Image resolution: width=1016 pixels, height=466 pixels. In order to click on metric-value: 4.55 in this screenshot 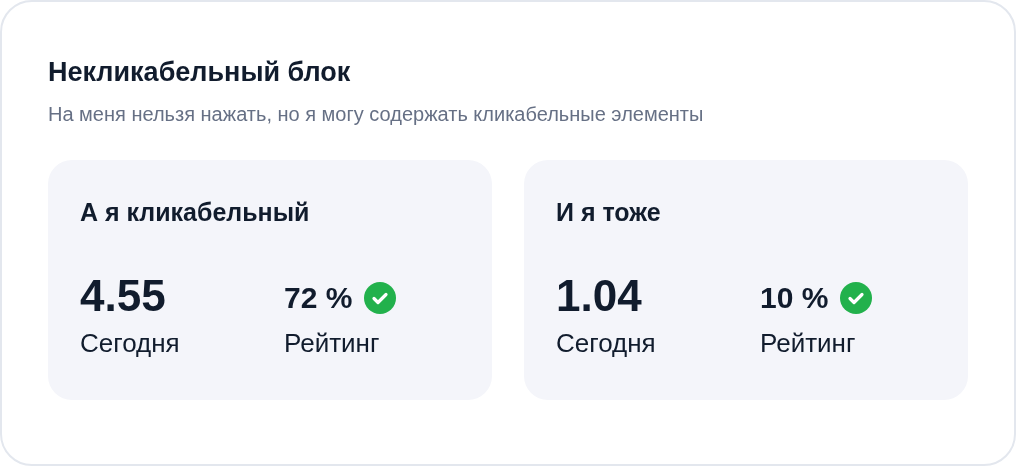, I will do `click(123, 296)`.